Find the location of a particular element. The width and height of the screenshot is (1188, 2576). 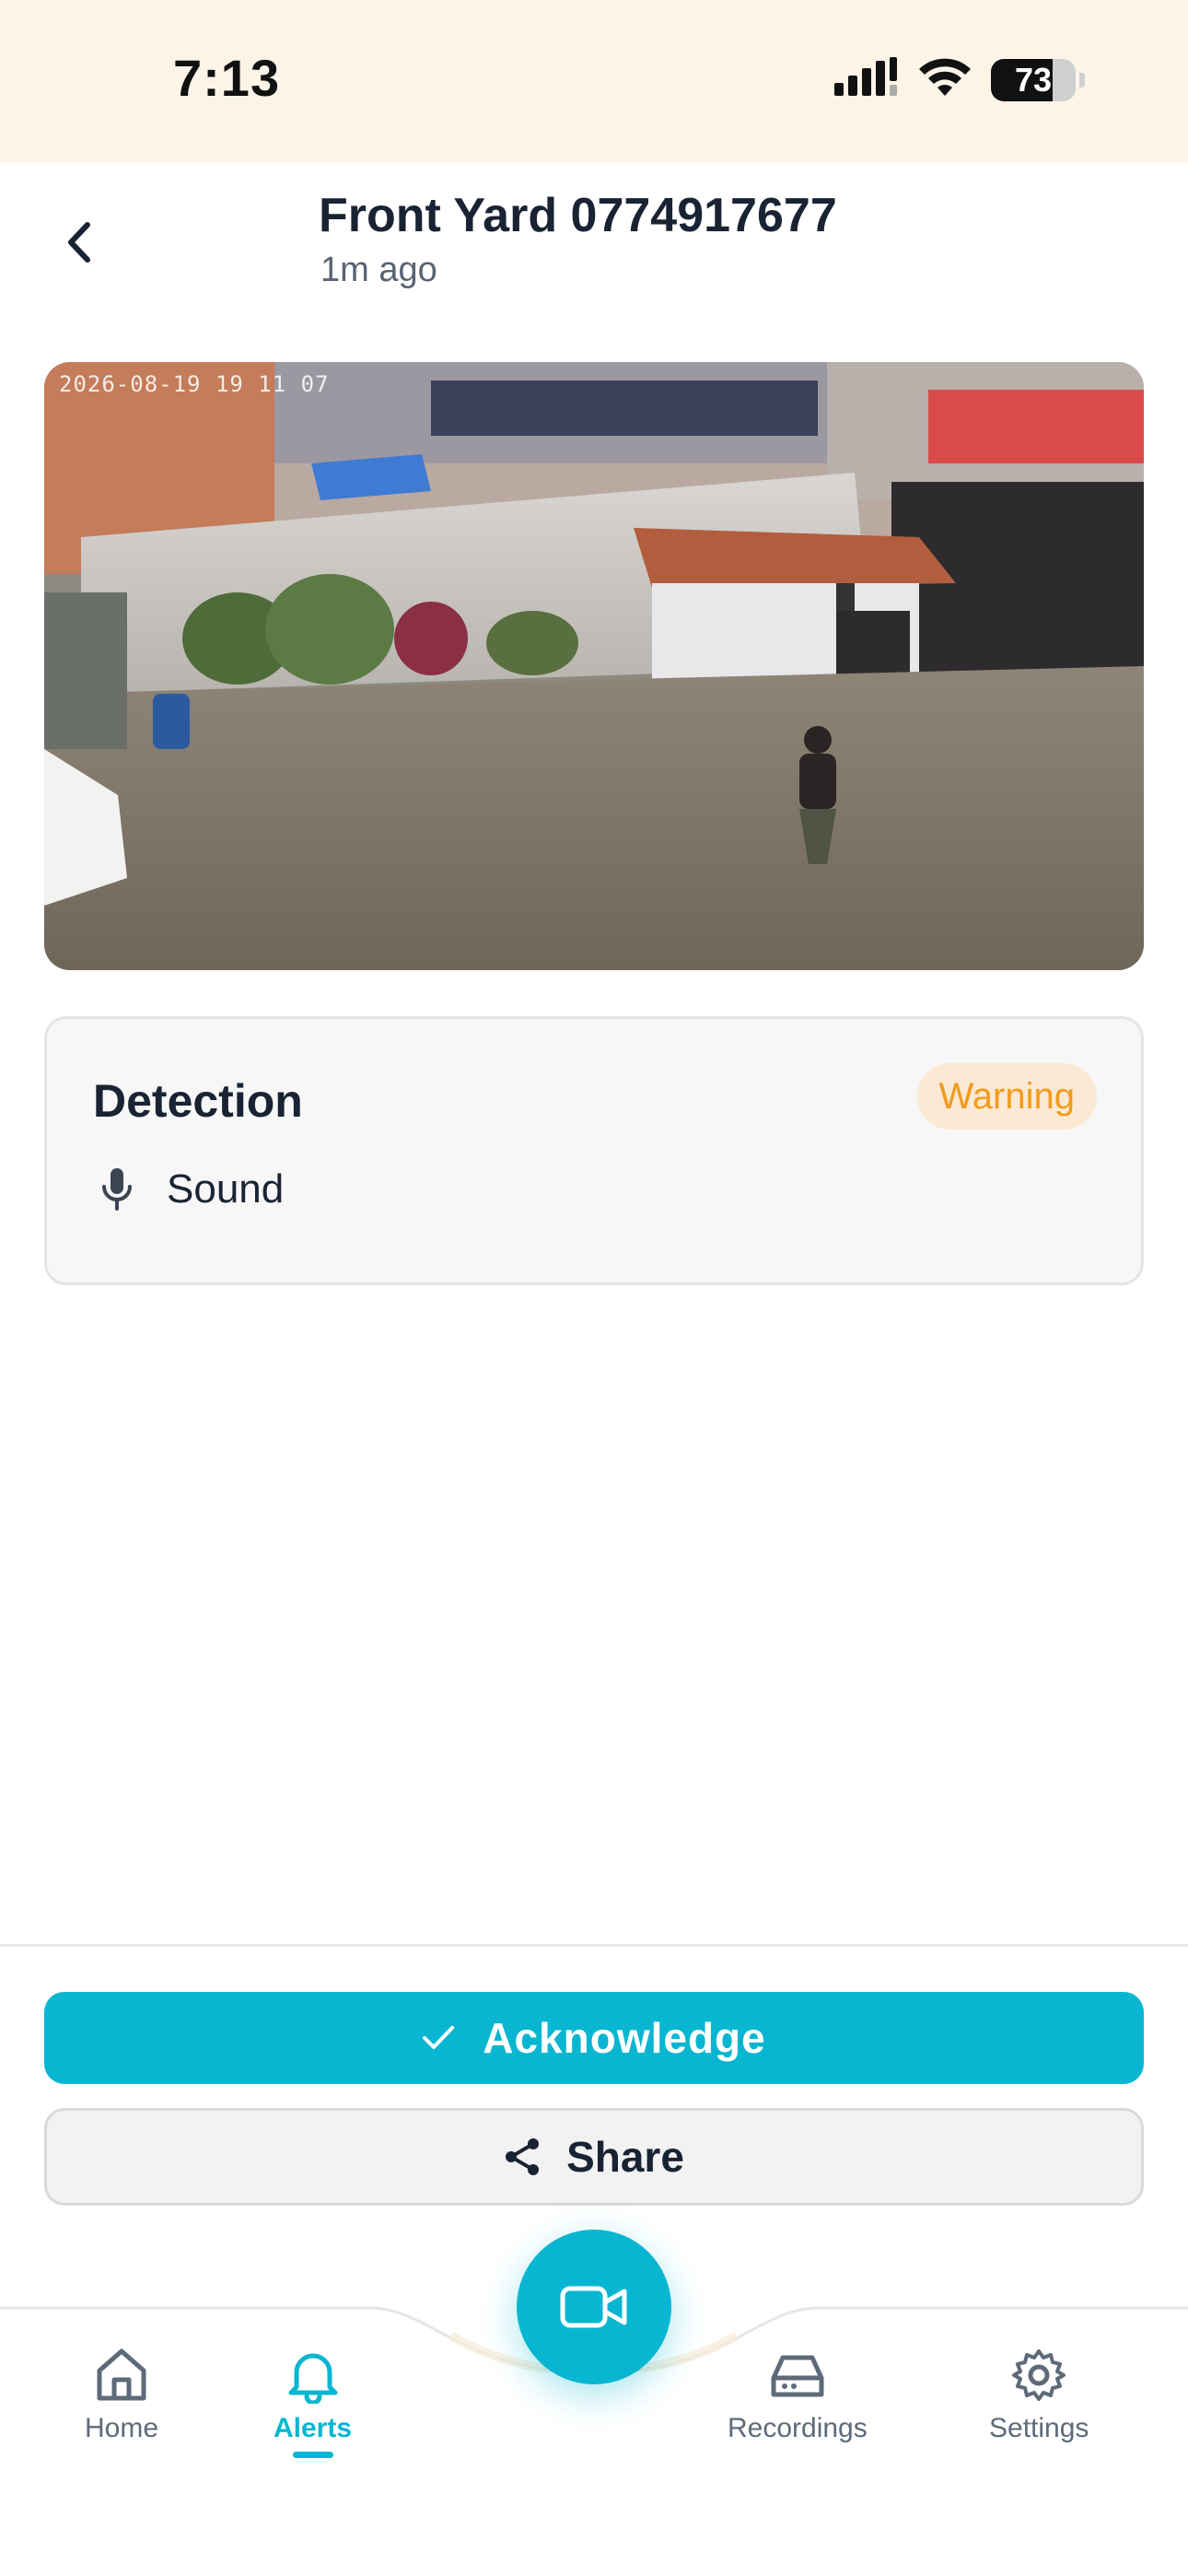

hard-drive-icon is located at coordinates (797, 2376).